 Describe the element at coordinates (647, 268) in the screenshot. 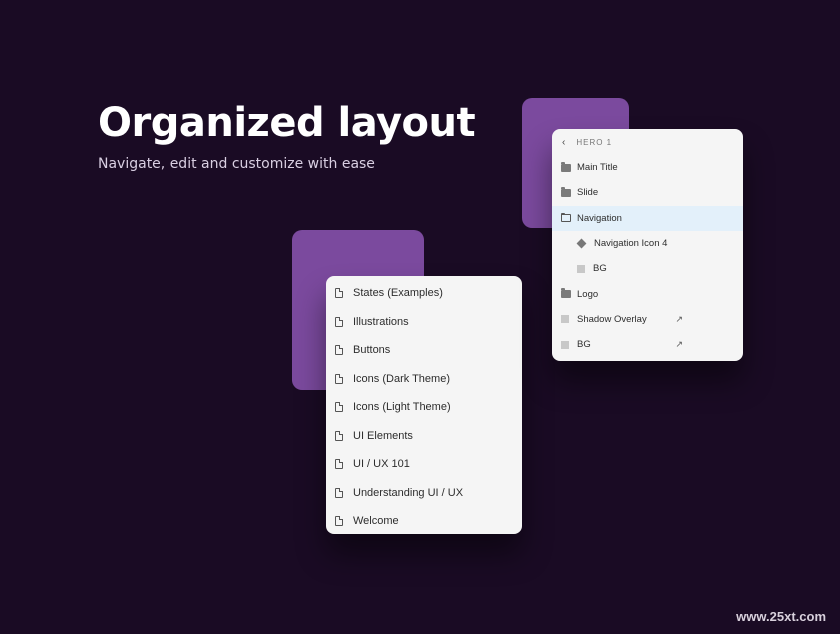

I see `layer-item-bg: BG` at that location.